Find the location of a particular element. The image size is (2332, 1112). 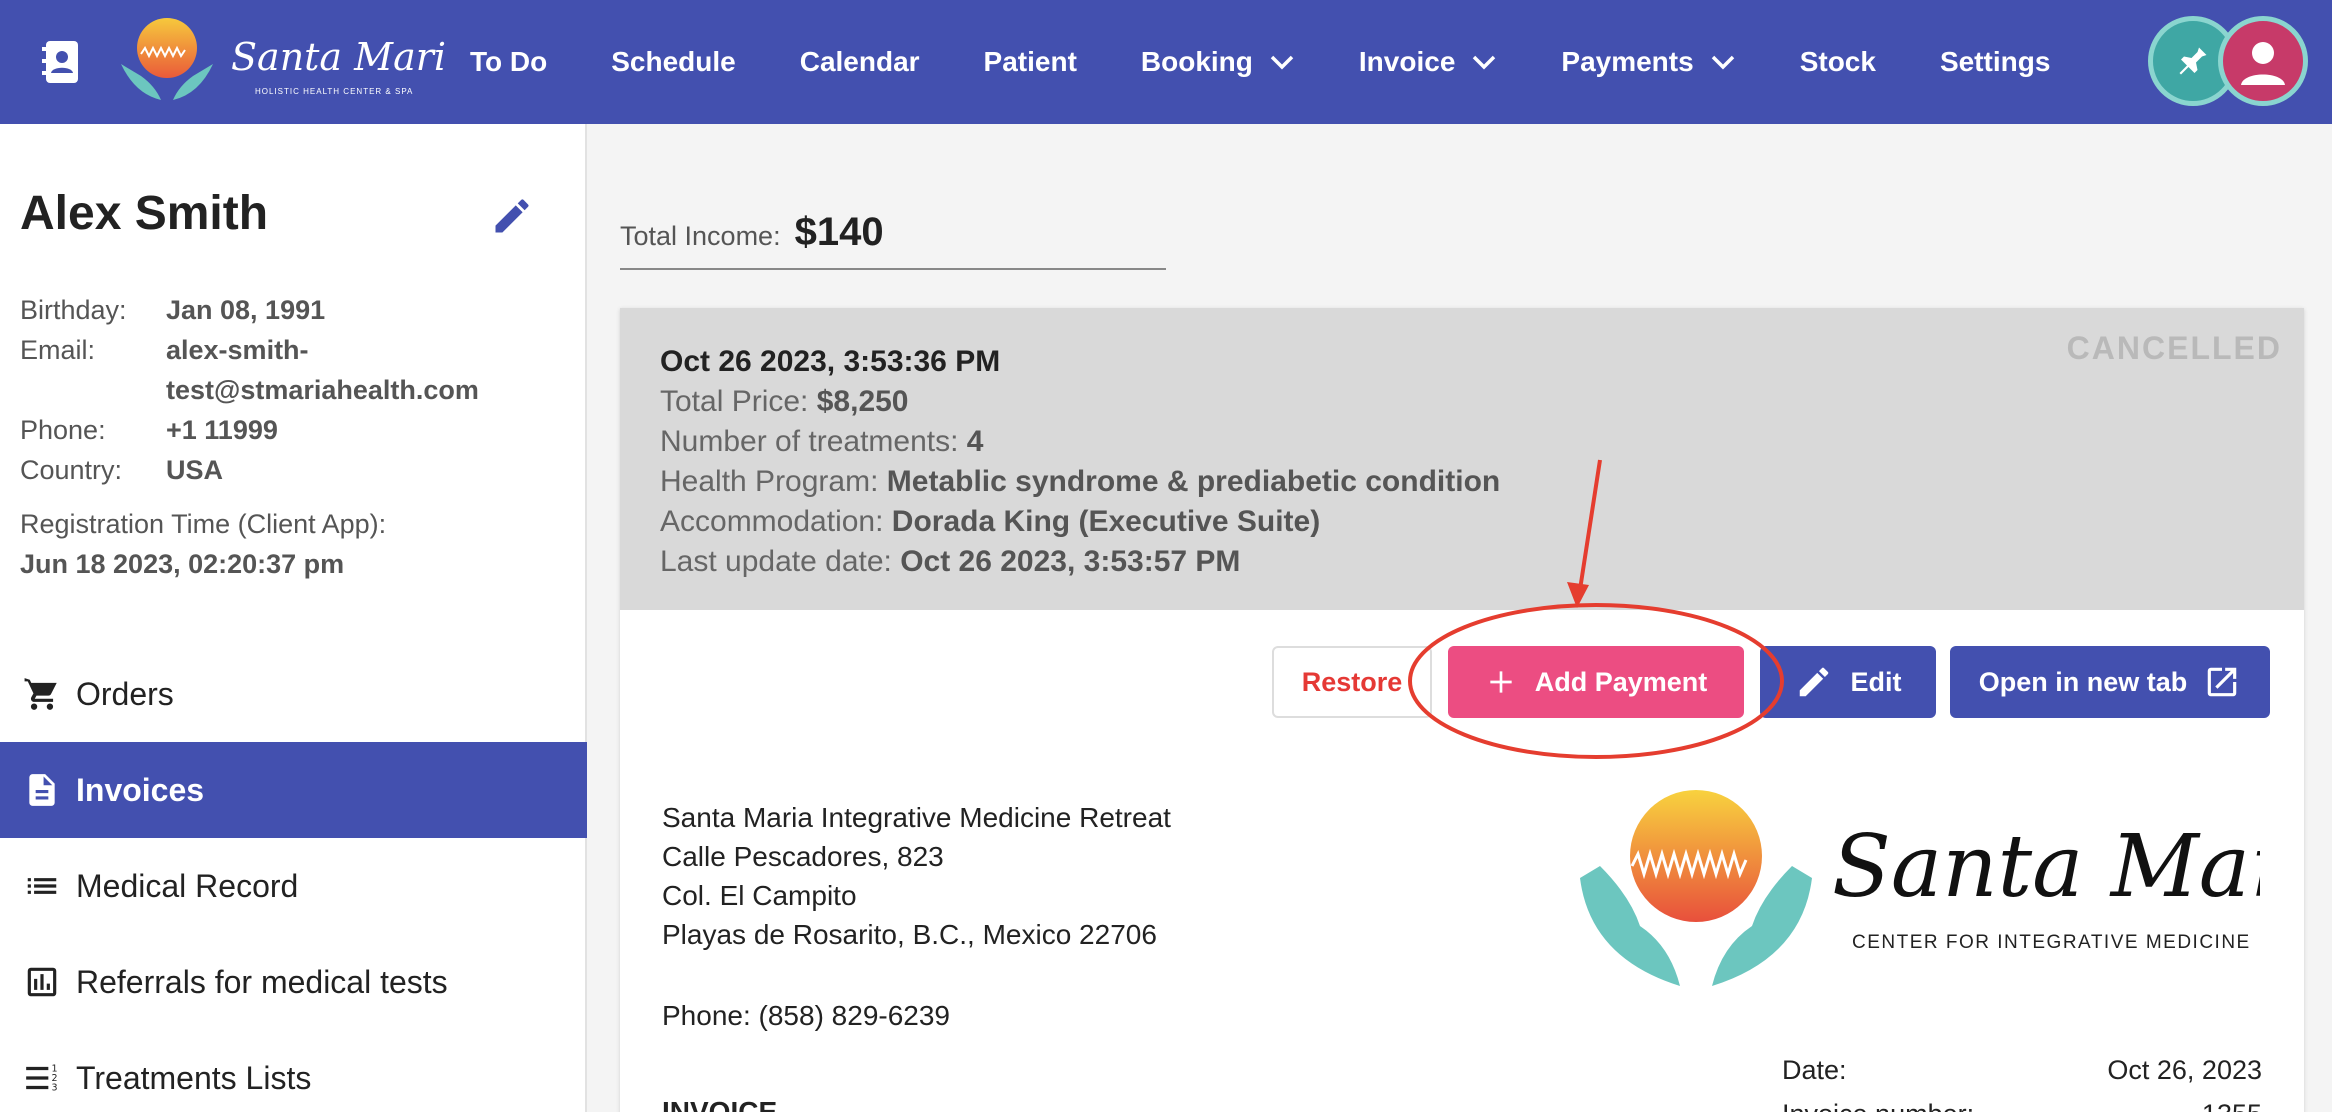

sidebar-item-orders: Orders is located at coordinates (293, 694).